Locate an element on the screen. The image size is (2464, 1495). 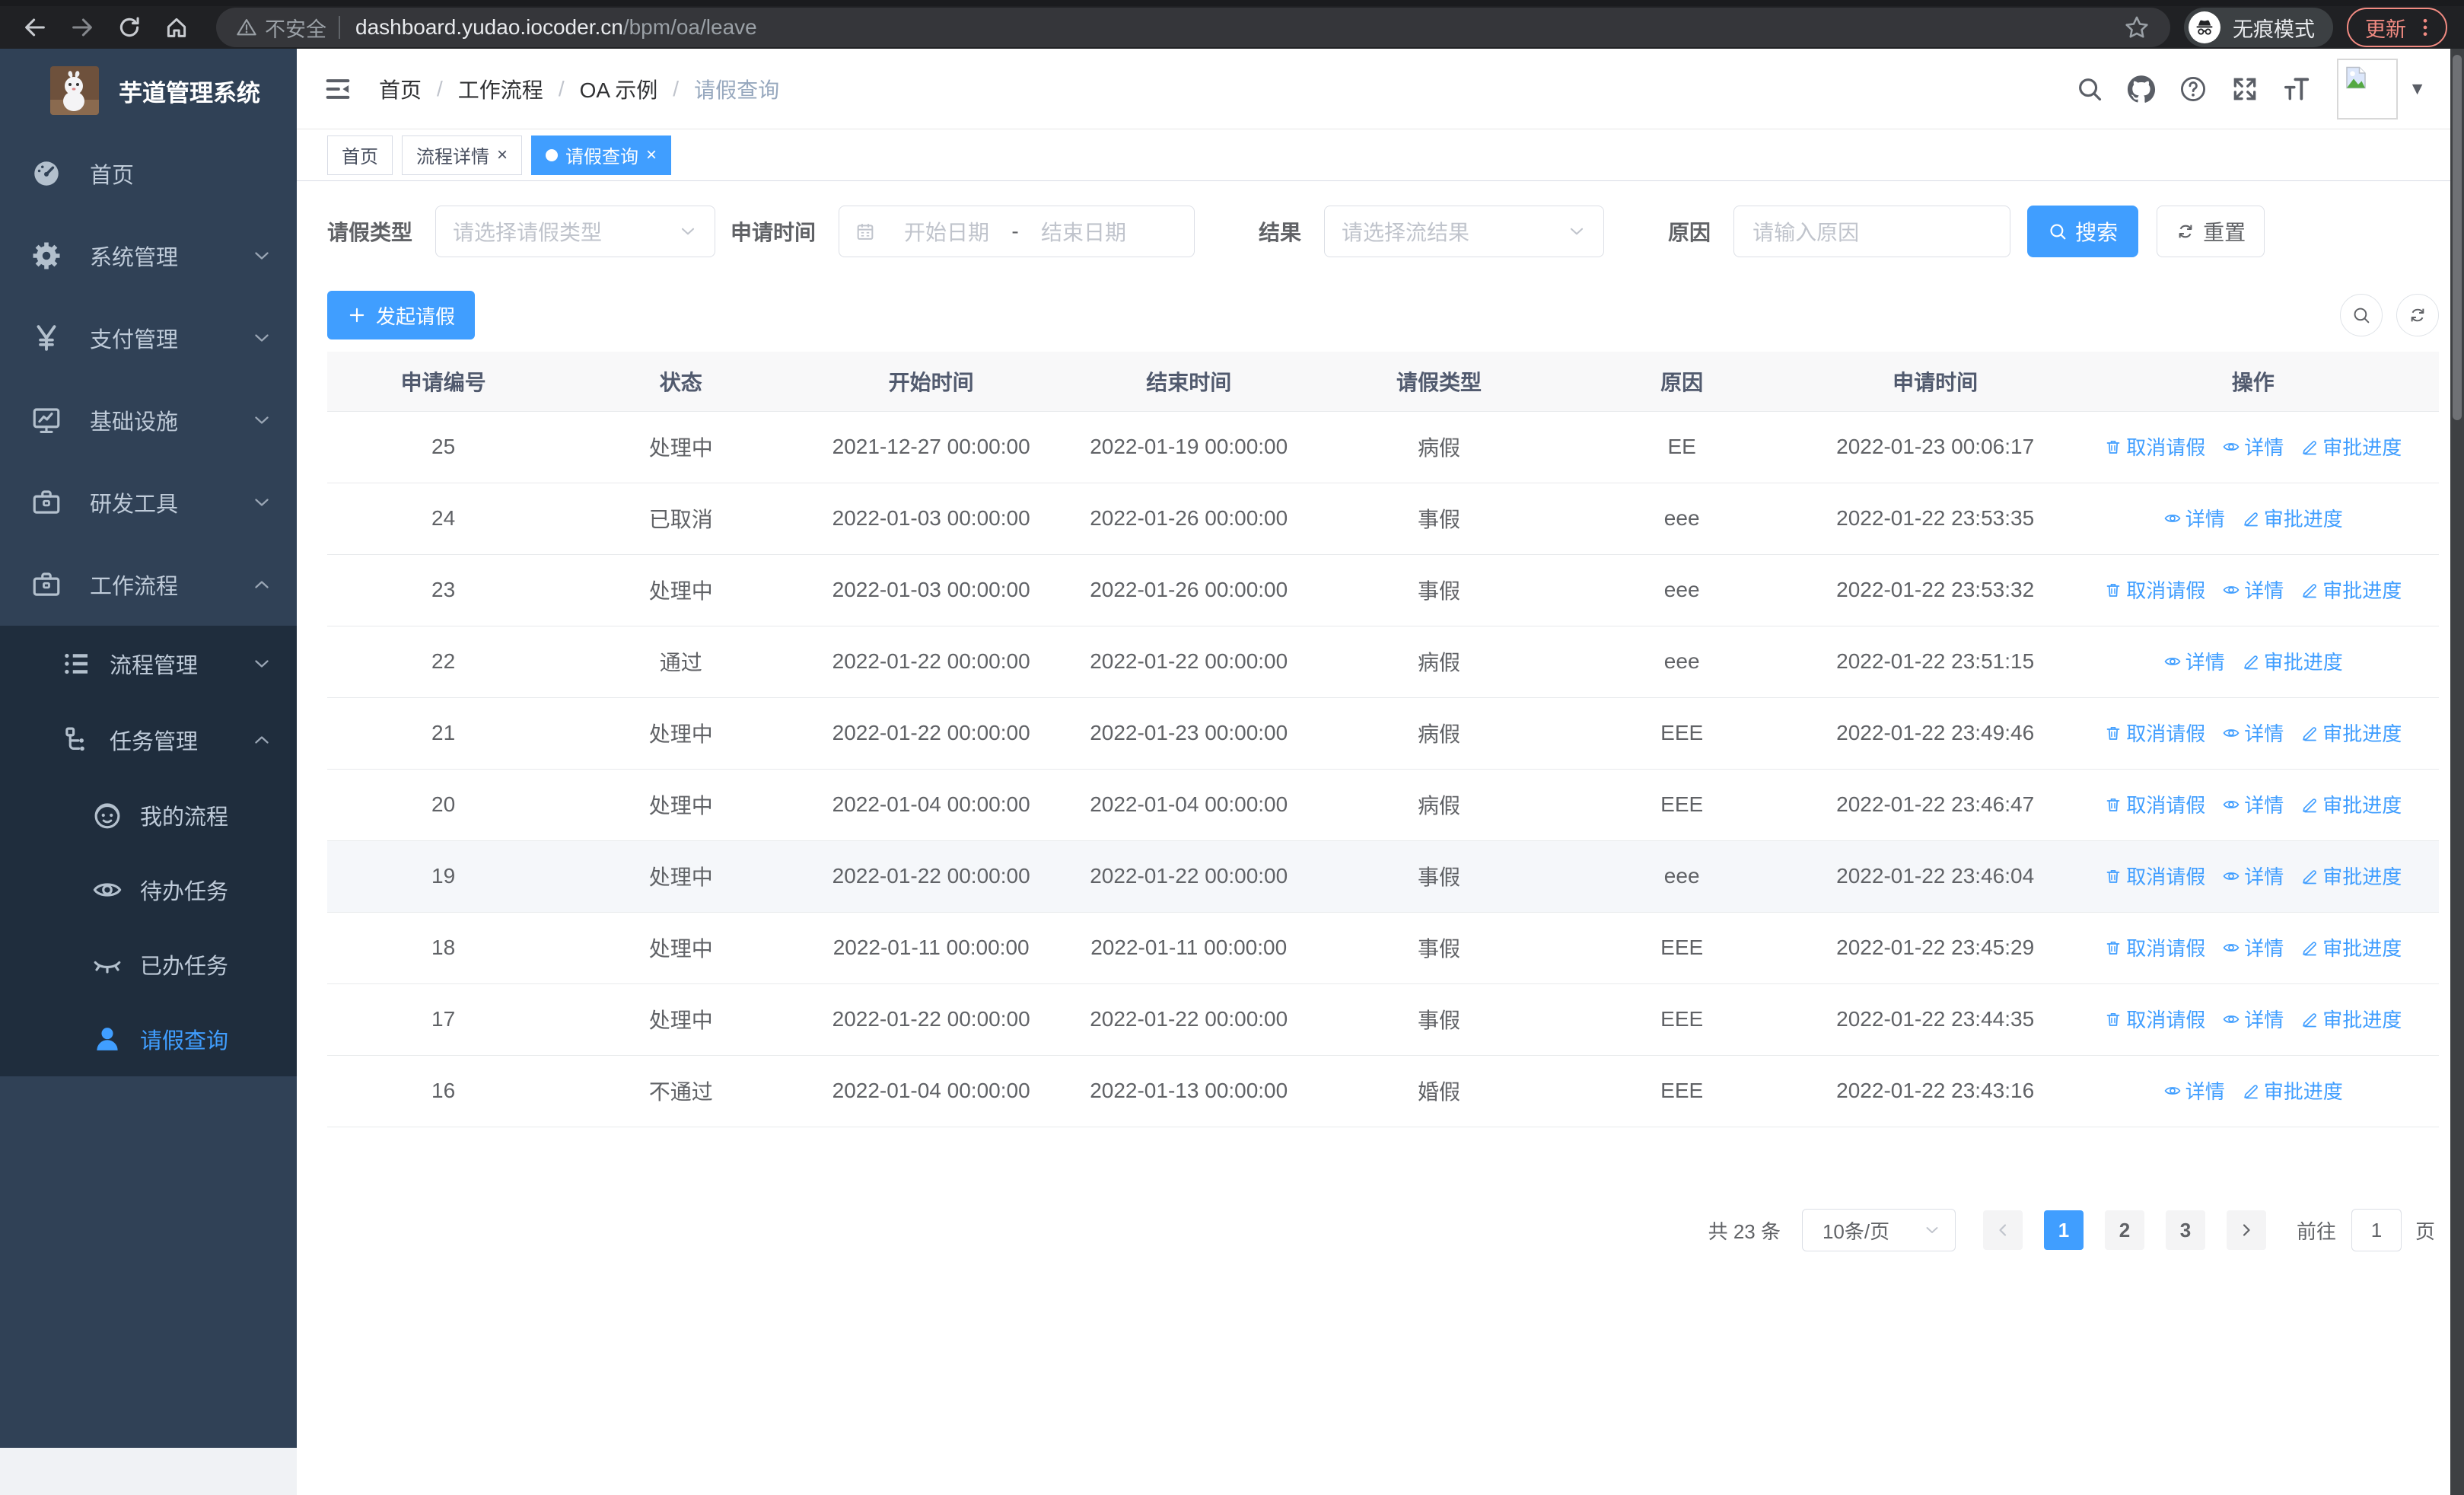
sidebar-logo: 芋道管理系统 is located at coordinates (148, 91).